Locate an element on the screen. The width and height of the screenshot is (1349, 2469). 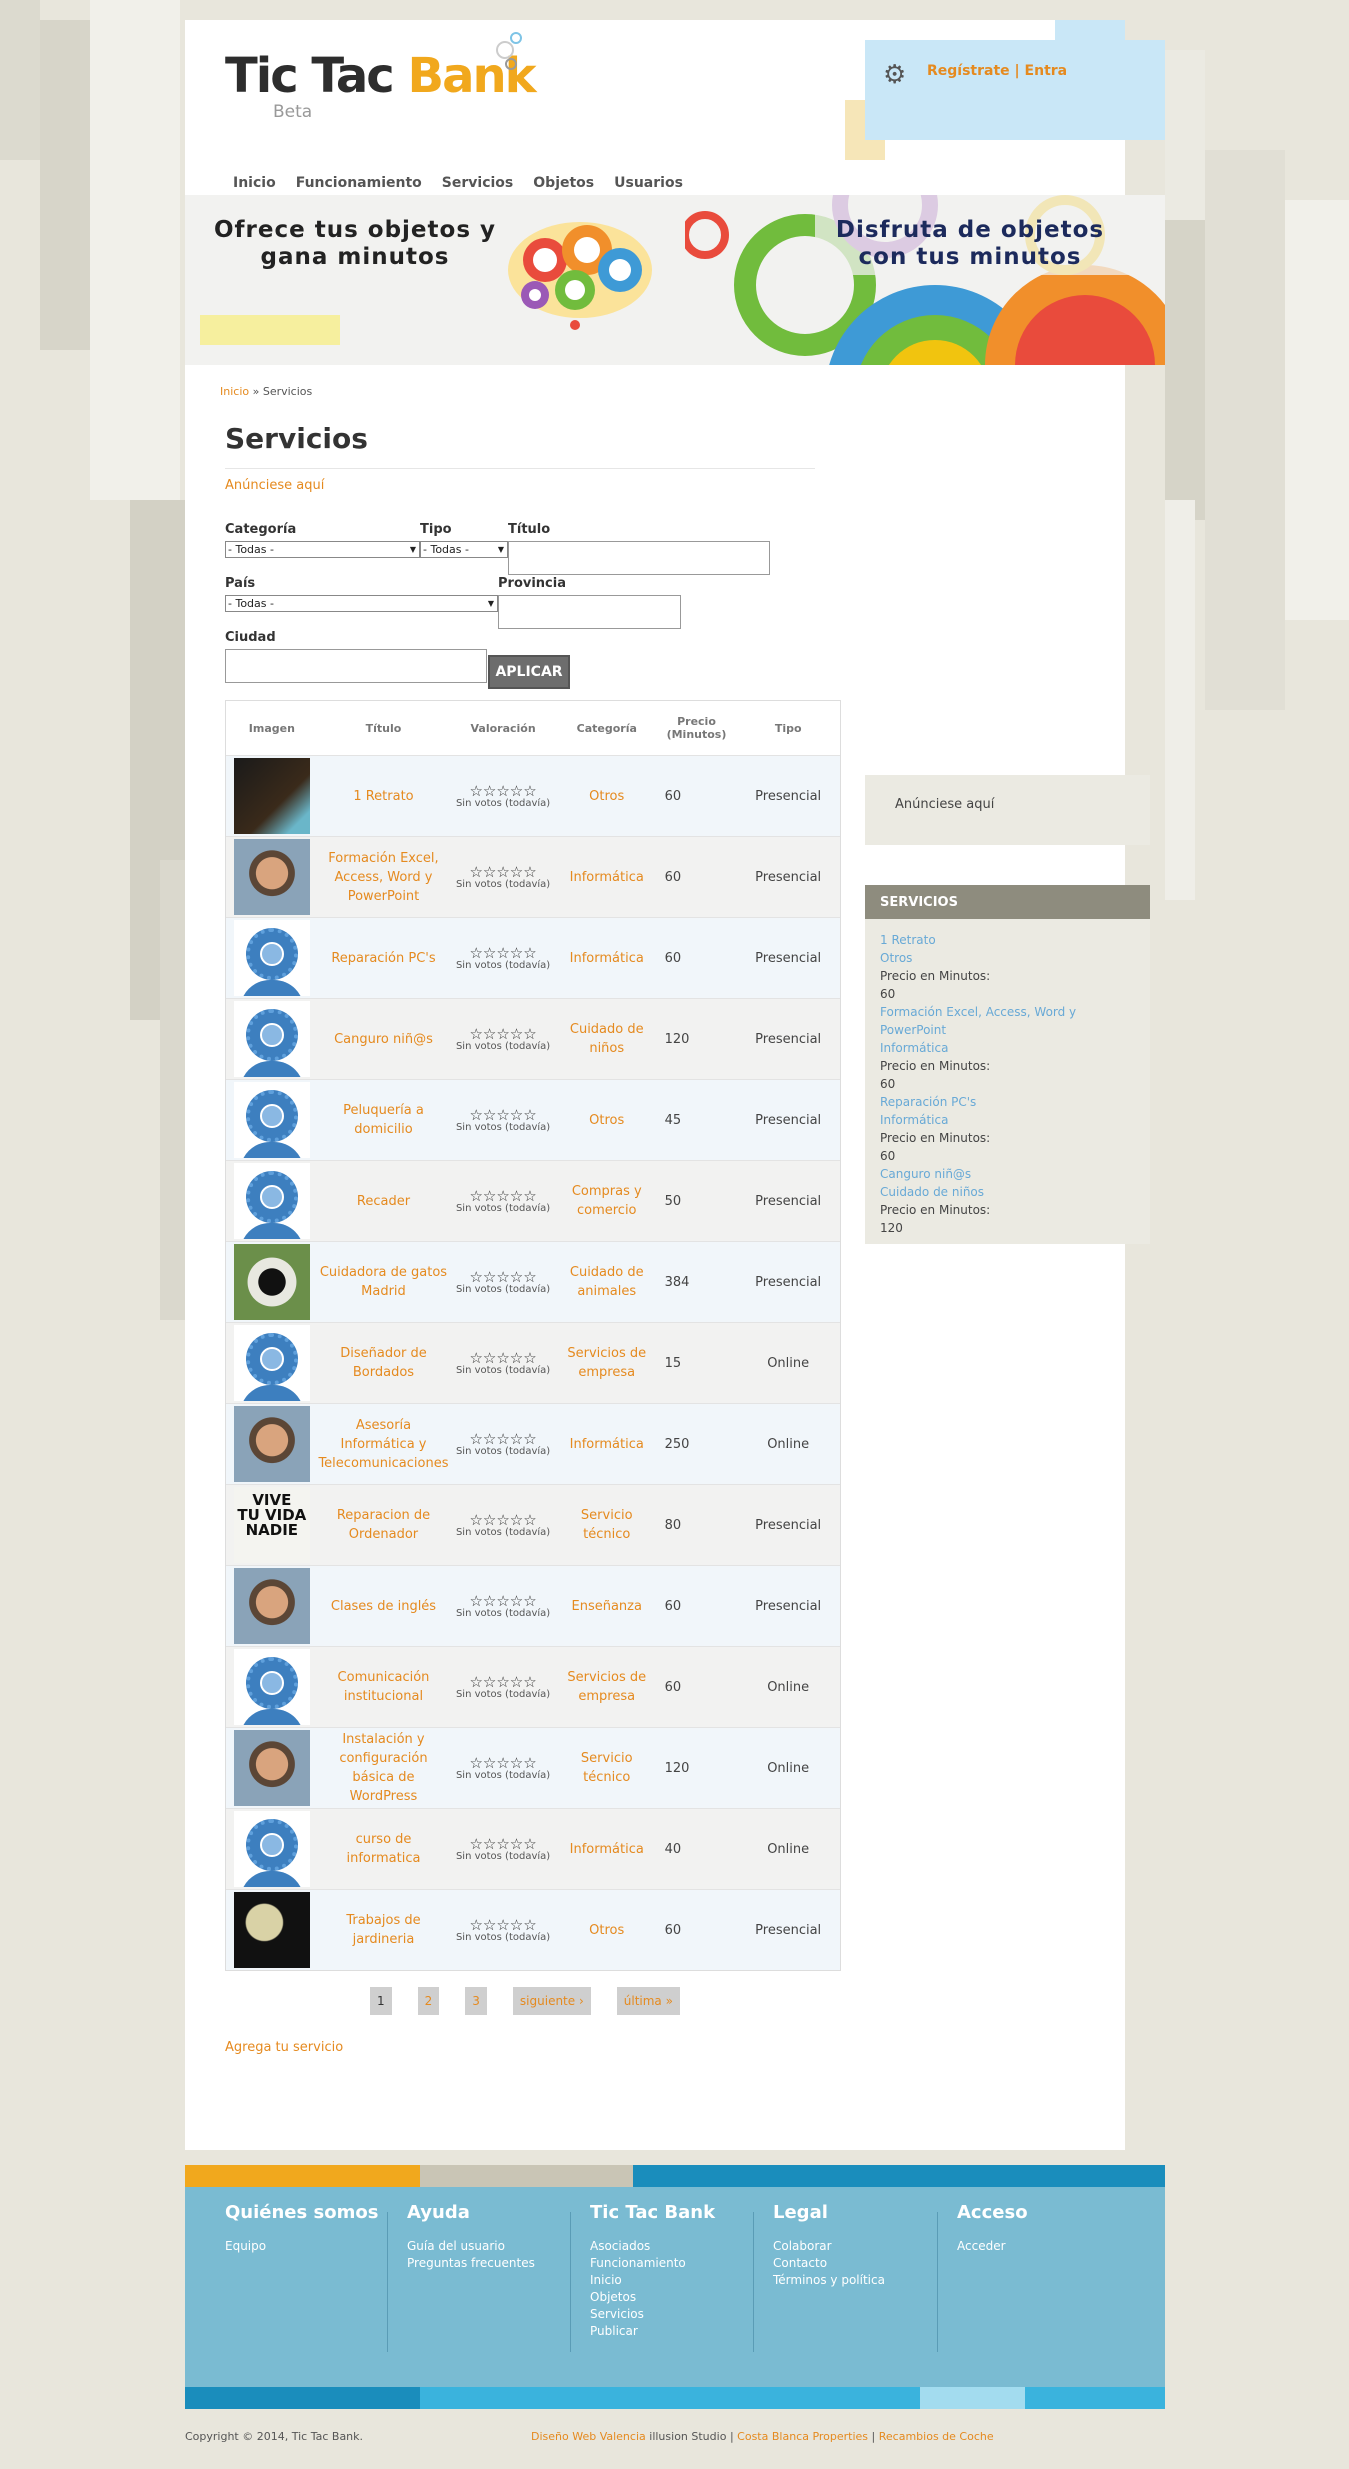
sidebar-service-link: Canguro niñ@s is located at coordinates (1007, 1174).